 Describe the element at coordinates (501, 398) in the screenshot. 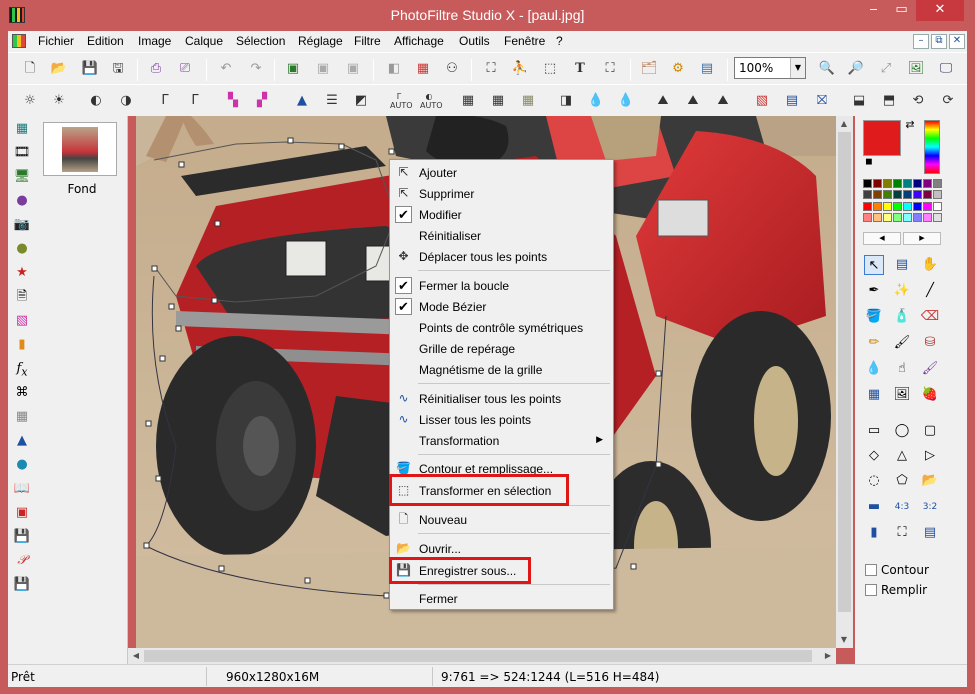

I see `ctx-item-reinit-points: ∿ Réinitialiser tous les points` at that location.